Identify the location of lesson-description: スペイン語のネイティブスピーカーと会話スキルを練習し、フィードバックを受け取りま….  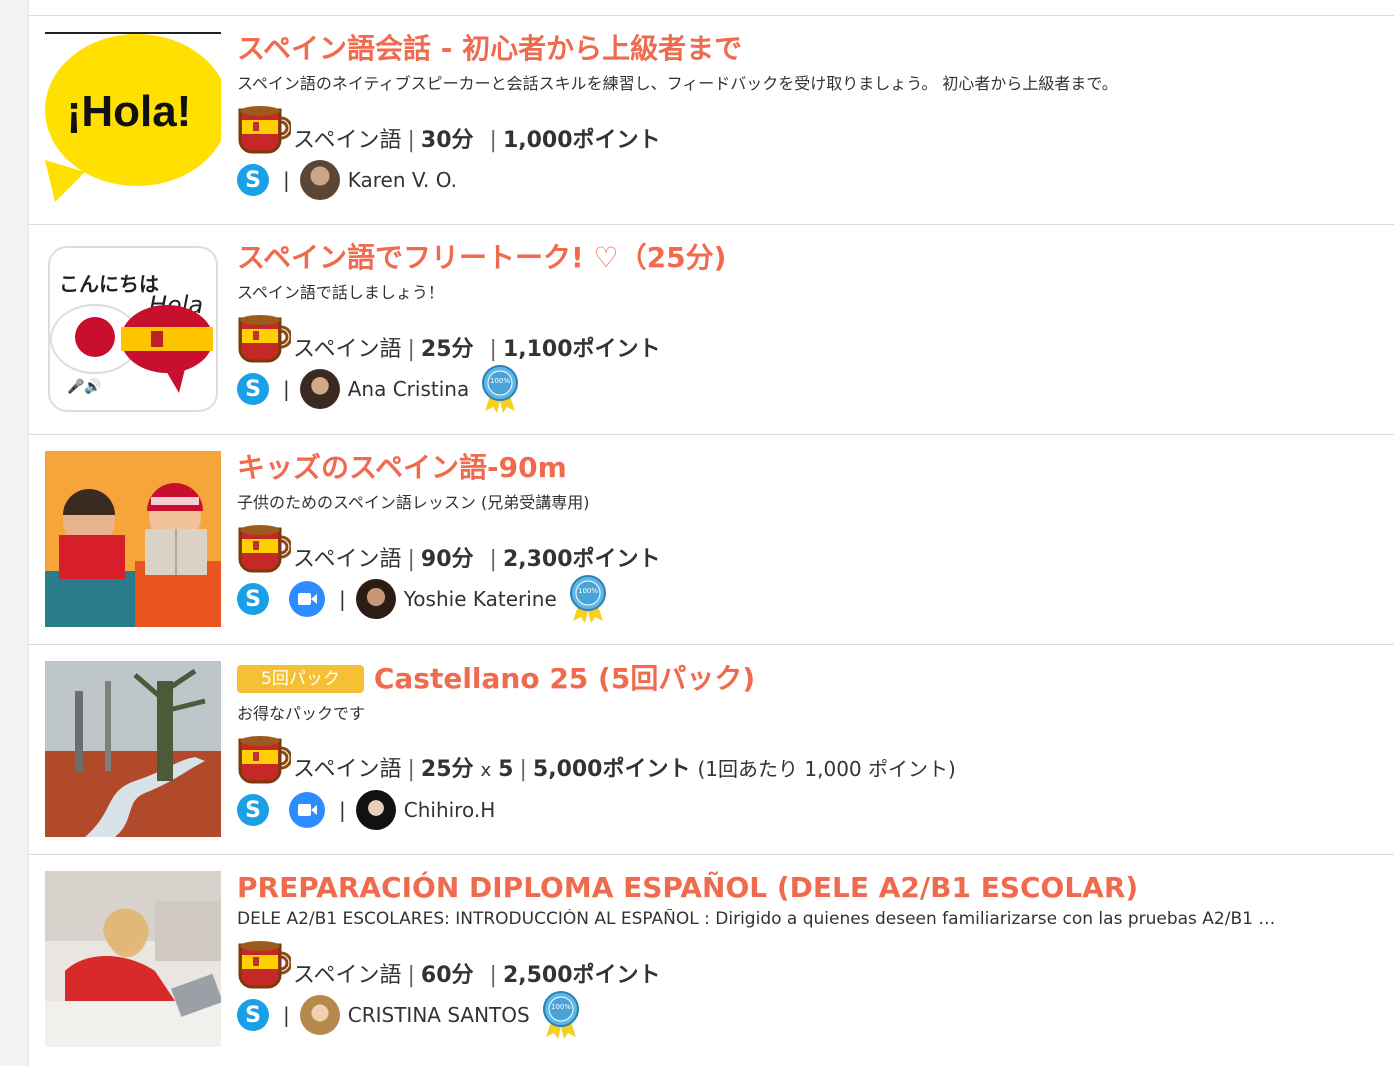
(677, 83).